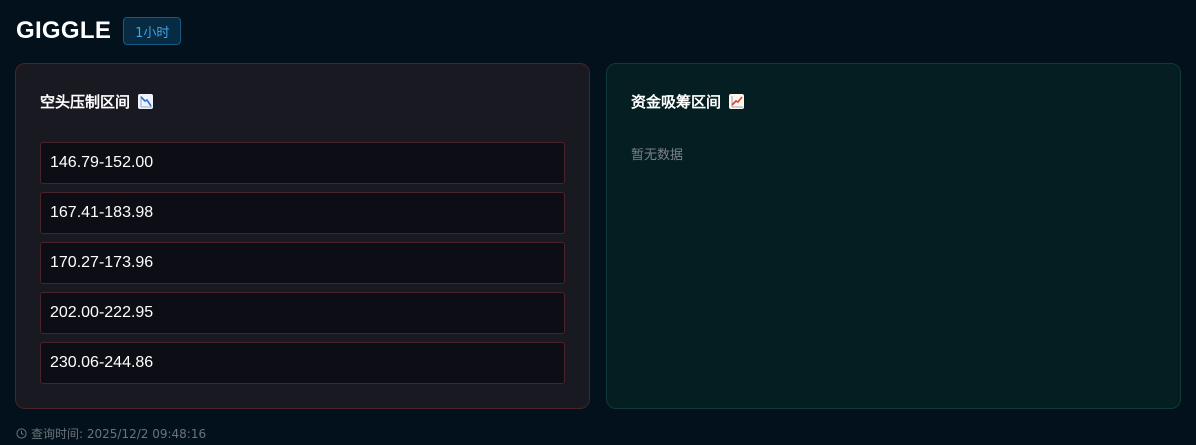 This screenshot has height=445, width=1196. I want to click on timeframe-badge: 1小时, so click(152, 31).